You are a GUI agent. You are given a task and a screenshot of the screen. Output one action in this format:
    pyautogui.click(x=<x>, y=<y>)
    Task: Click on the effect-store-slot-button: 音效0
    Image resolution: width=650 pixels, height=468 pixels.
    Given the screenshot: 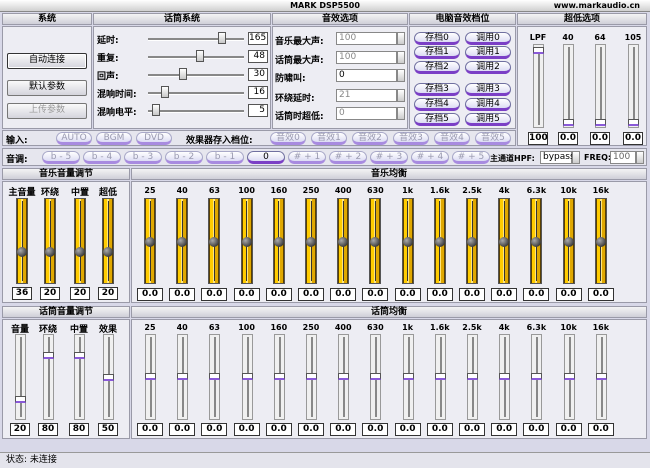 What is the action you would take?
    pyautogui.click(x=288, y=138)
    